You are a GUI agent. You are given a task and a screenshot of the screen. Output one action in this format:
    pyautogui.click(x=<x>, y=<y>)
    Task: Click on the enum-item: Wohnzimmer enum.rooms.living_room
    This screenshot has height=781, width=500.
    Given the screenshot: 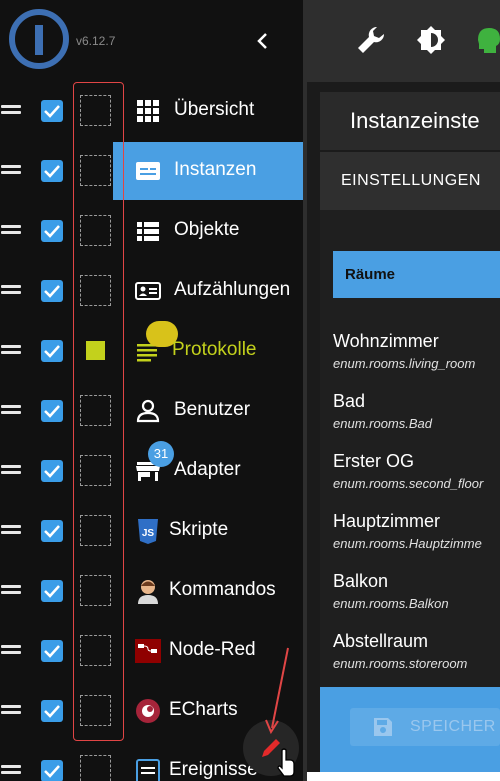 What is the action you would take?
    pyautogui.click(x=416, y=361)
    